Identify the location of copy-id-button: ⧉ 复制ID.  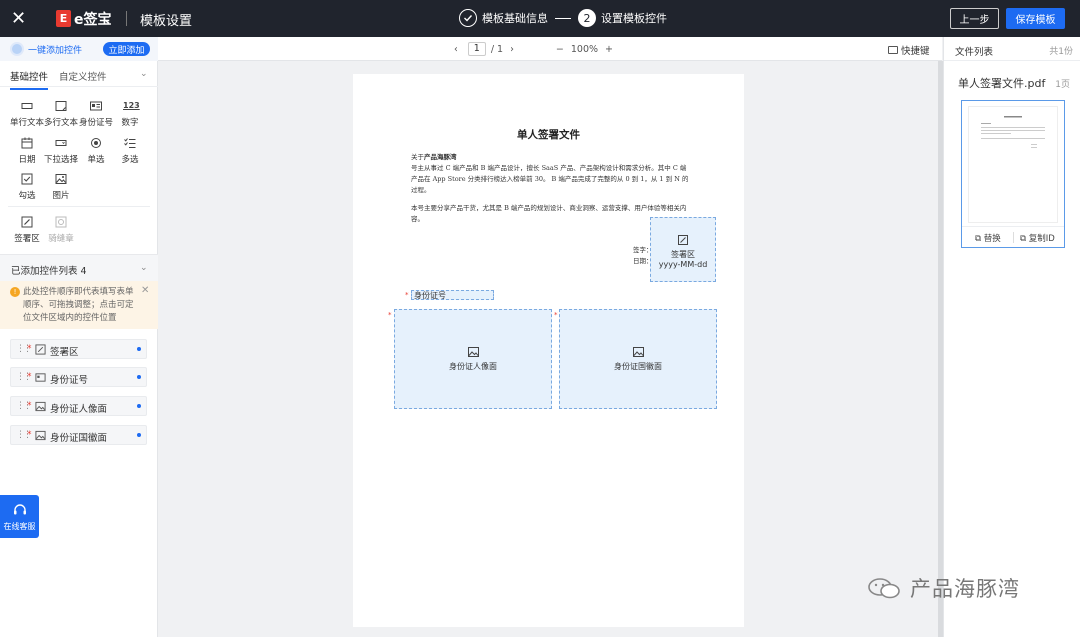
(1037, 238).